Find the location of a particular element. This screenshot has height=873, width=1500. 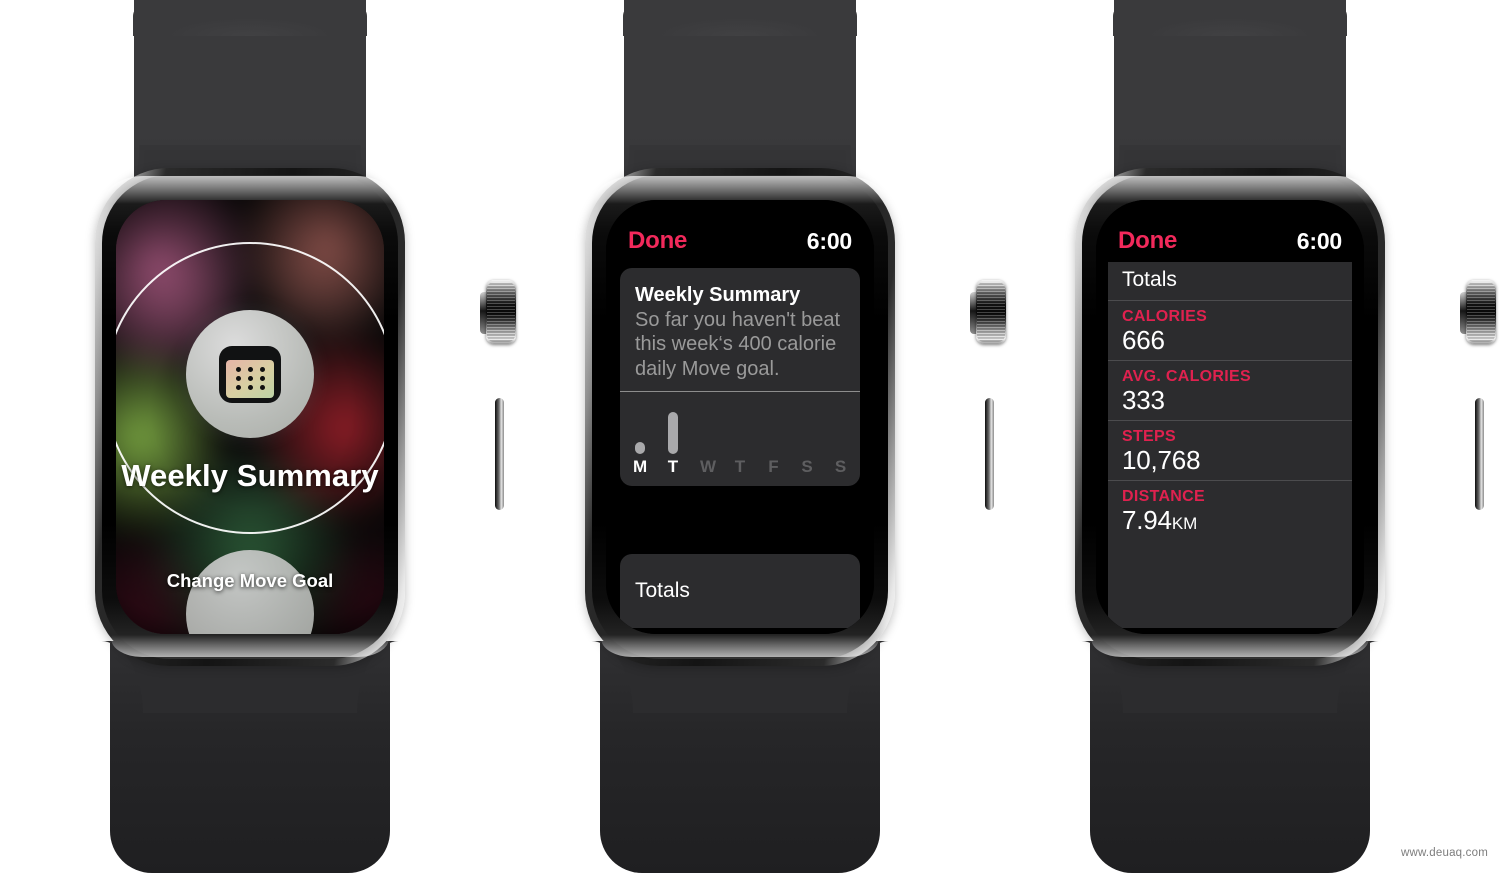

metric-number: 7.94 is located at coordinates (1147, 520).